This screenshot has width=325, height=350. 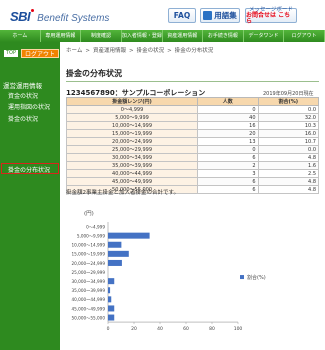 I want to click on table-row: 35,000〜39,999 2 1.6, so click(x=192, y=165).